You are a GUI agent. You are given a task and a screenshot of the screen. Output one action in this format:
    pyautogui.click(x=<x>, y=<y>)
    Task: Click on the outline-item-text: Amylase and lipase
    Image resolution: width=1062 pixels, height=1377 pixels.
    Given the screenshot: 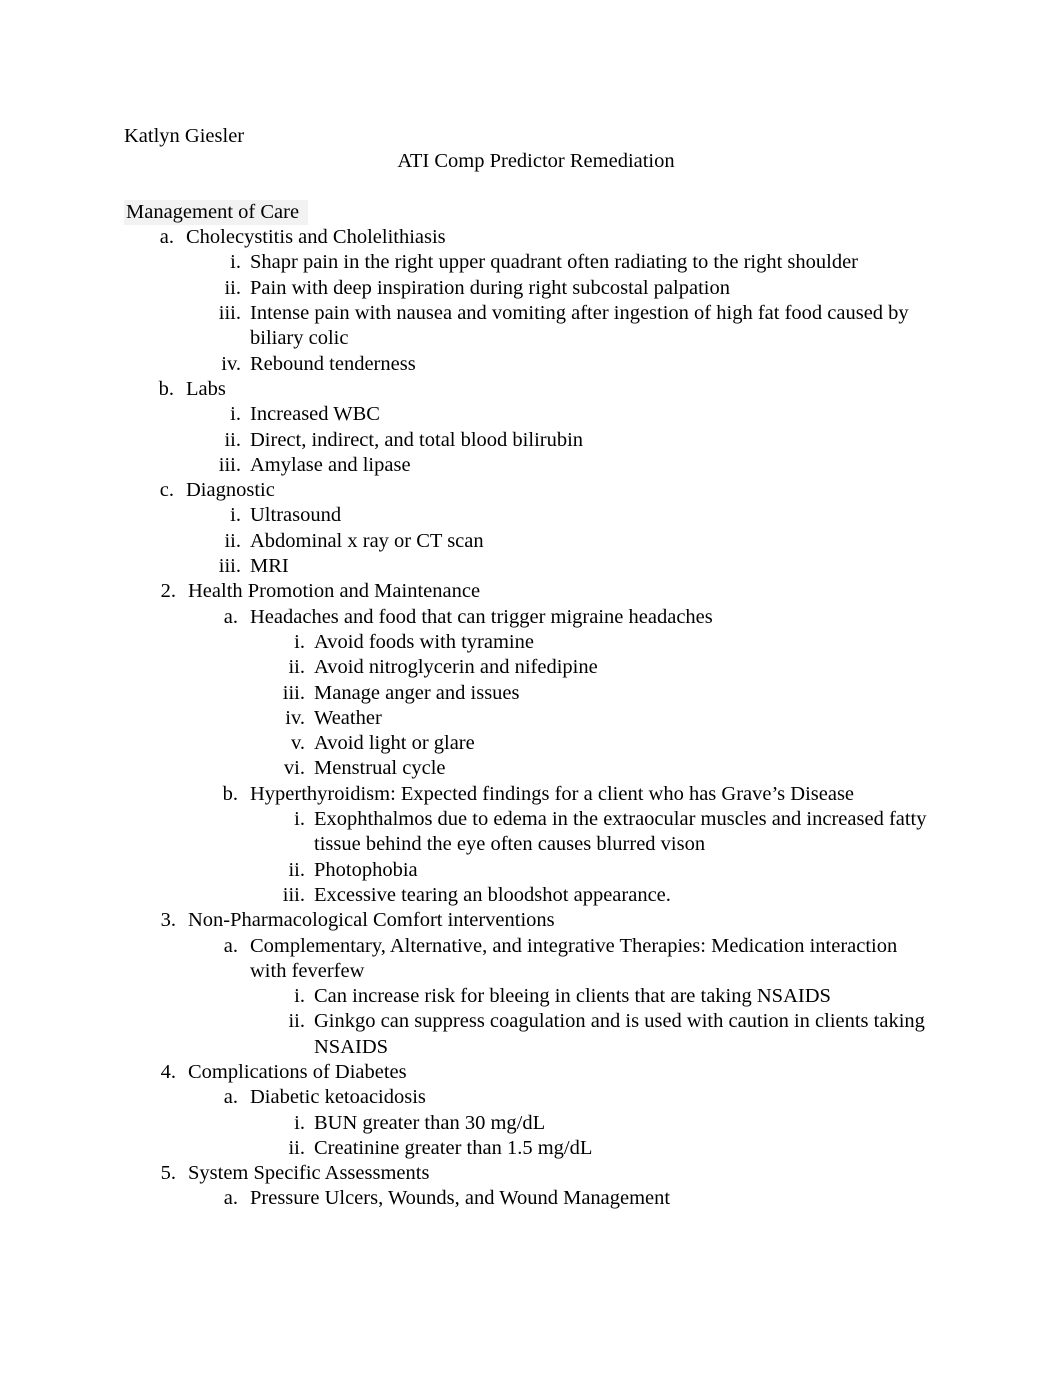 What is the action you would take?
    pyautogui.click(x=330, y=464)
    